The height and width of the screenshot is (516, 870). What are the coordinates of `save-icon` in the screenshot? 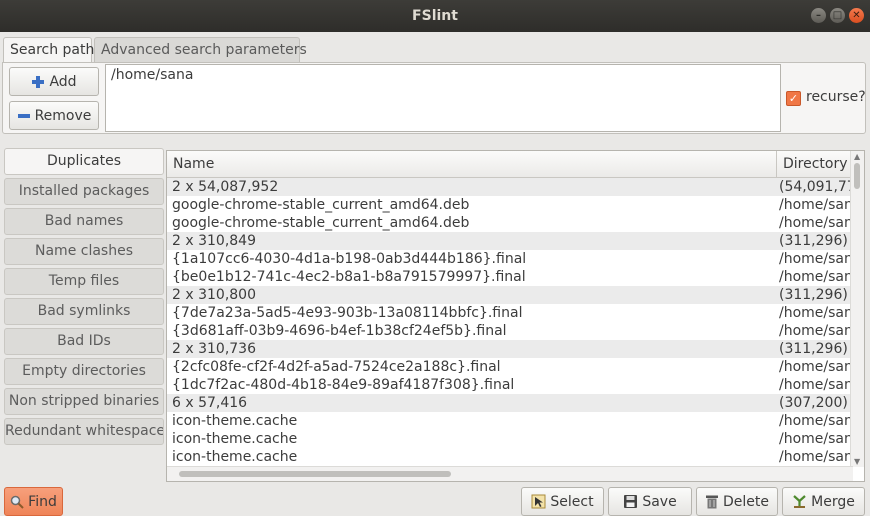 It's located at (631, 501).